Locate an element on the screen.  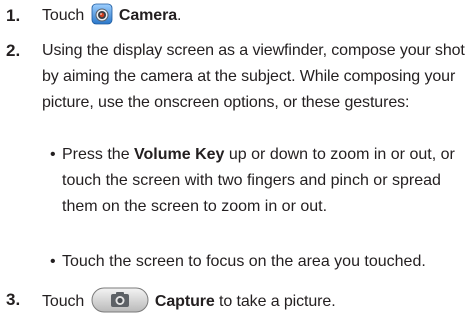
step-text: Touch Camera. is located at coordinates (254, 16).